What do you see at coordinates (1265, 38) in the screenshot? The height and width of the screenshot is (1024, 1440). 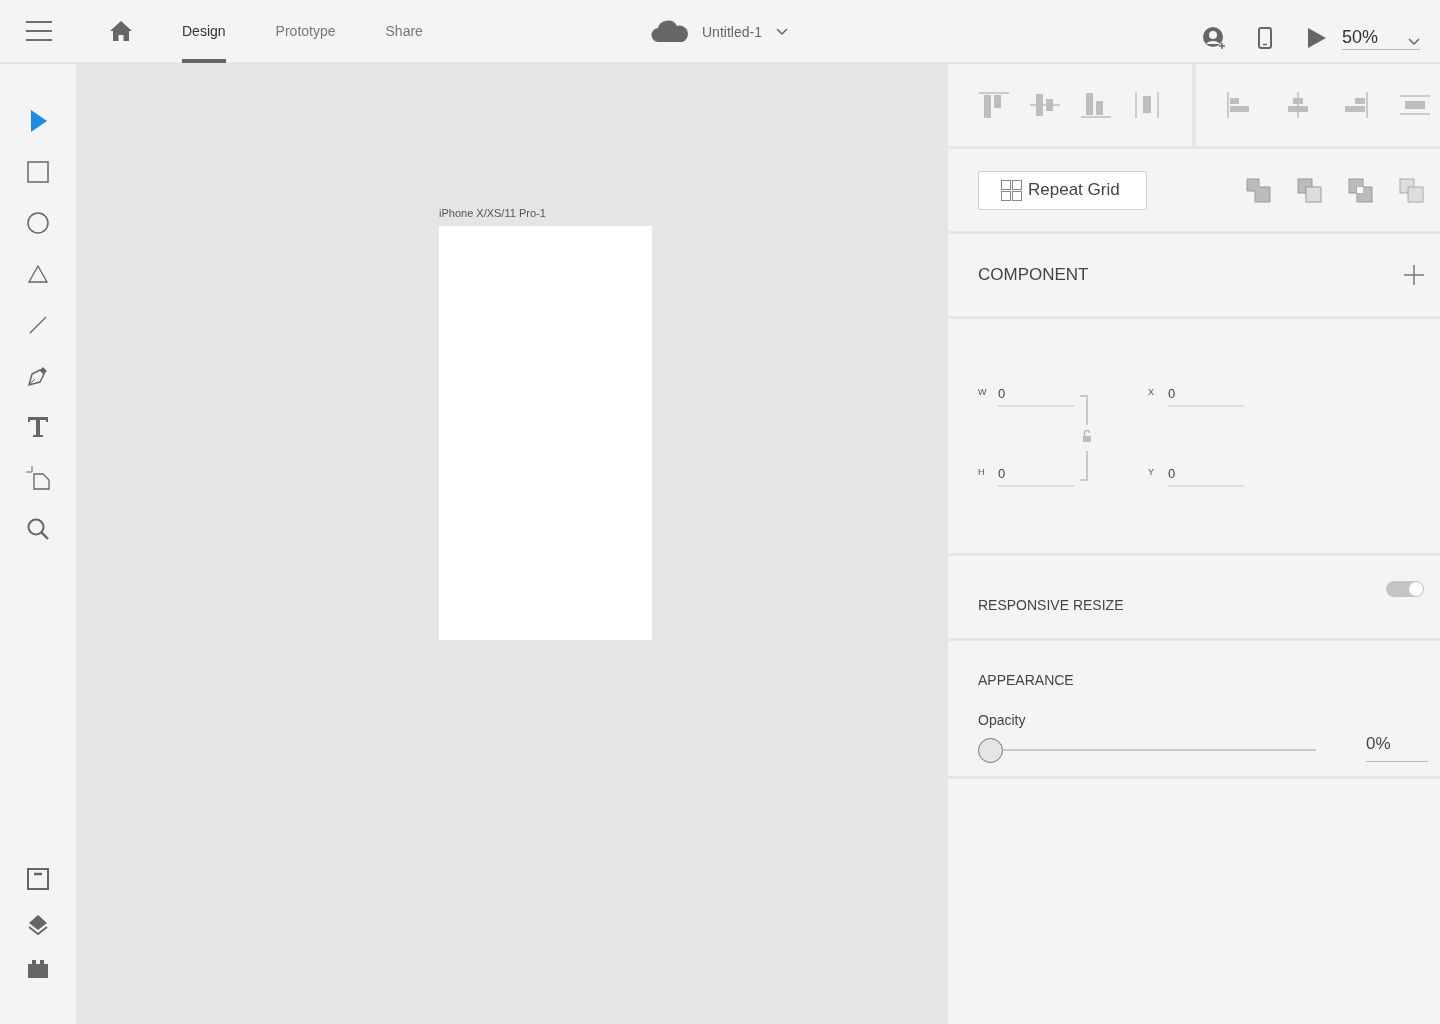 I see `phone-icon` at bounding box center [1265, 38].